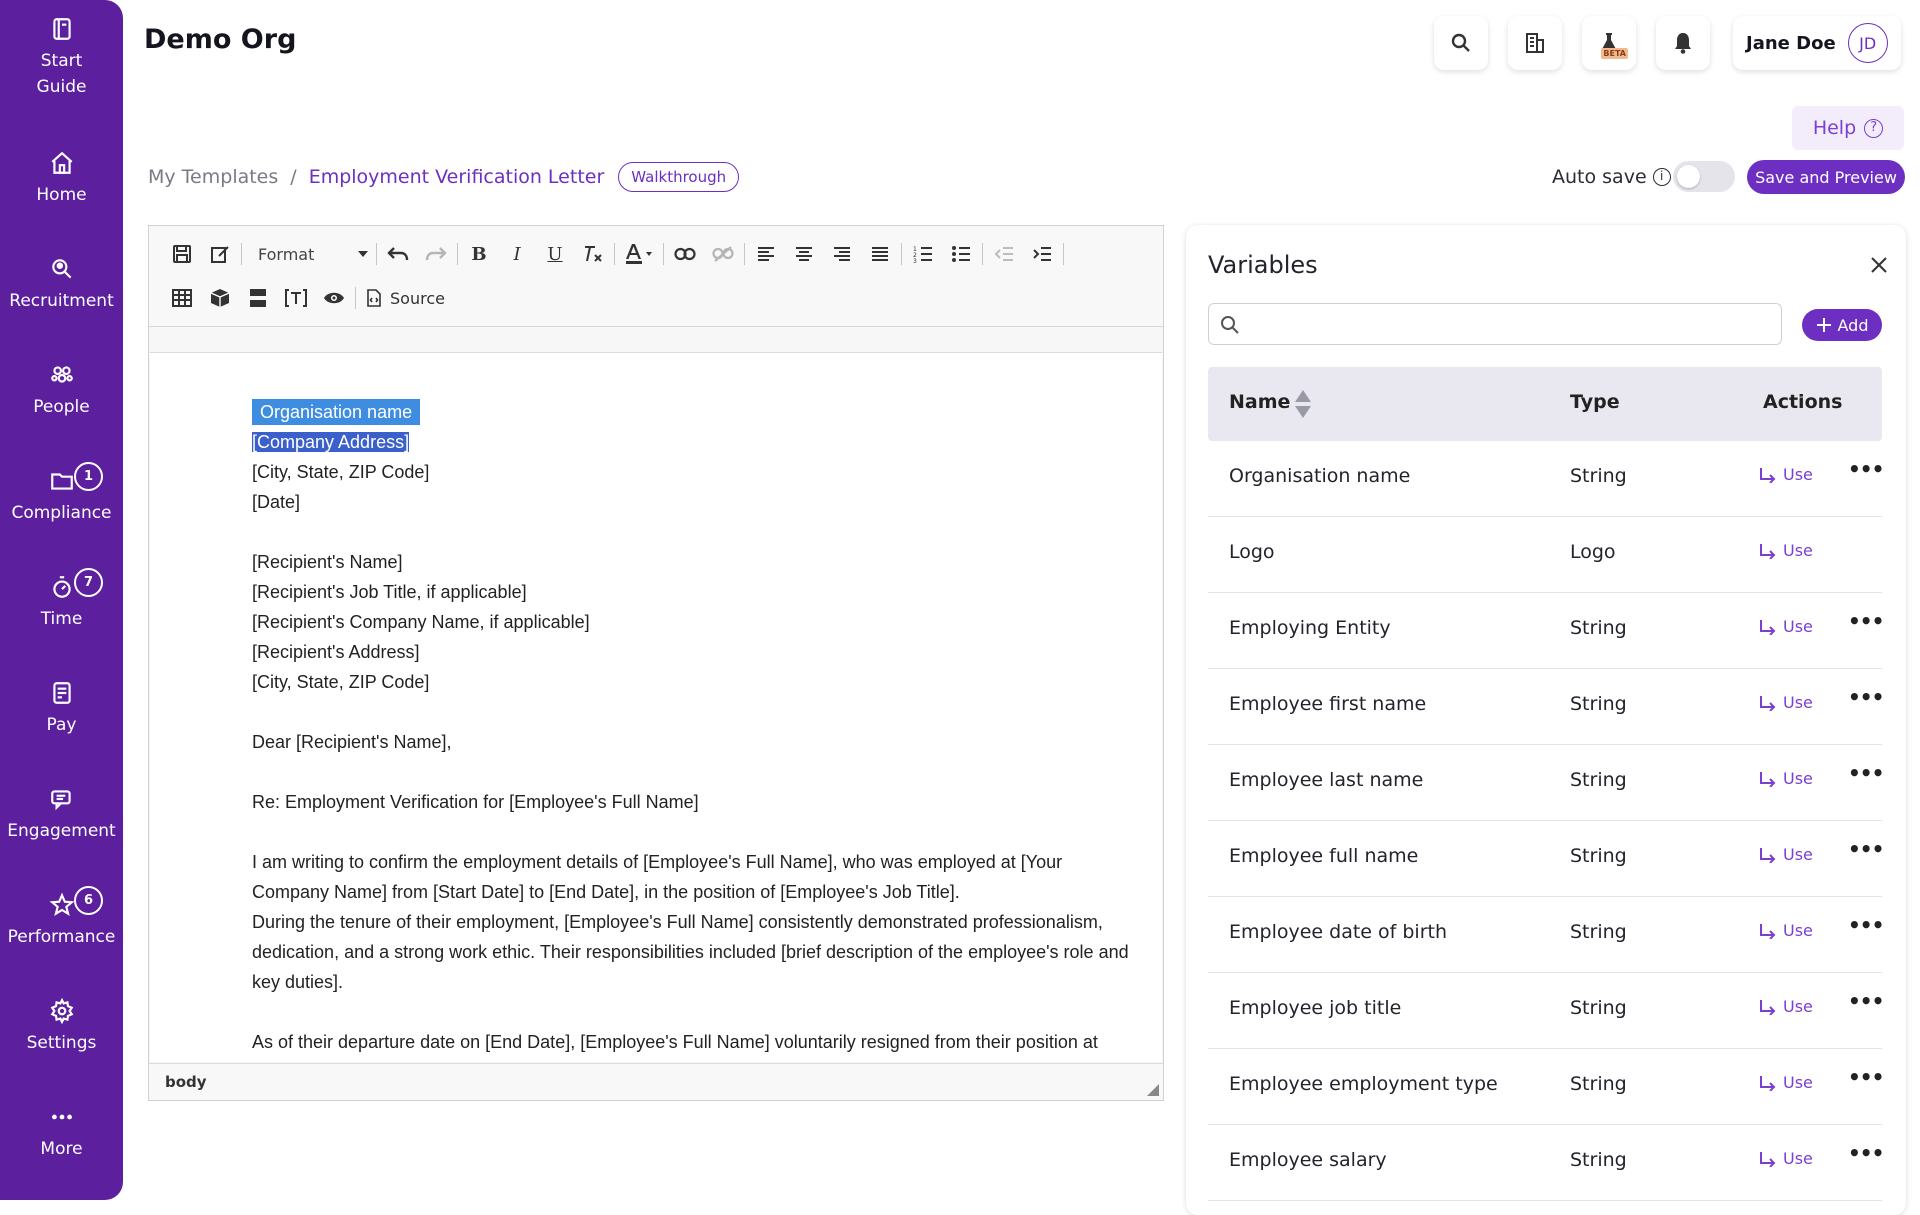 The height and width of the screenshot is (1215, 1920). I want to click on nav-more: More, so click(61, 1133).